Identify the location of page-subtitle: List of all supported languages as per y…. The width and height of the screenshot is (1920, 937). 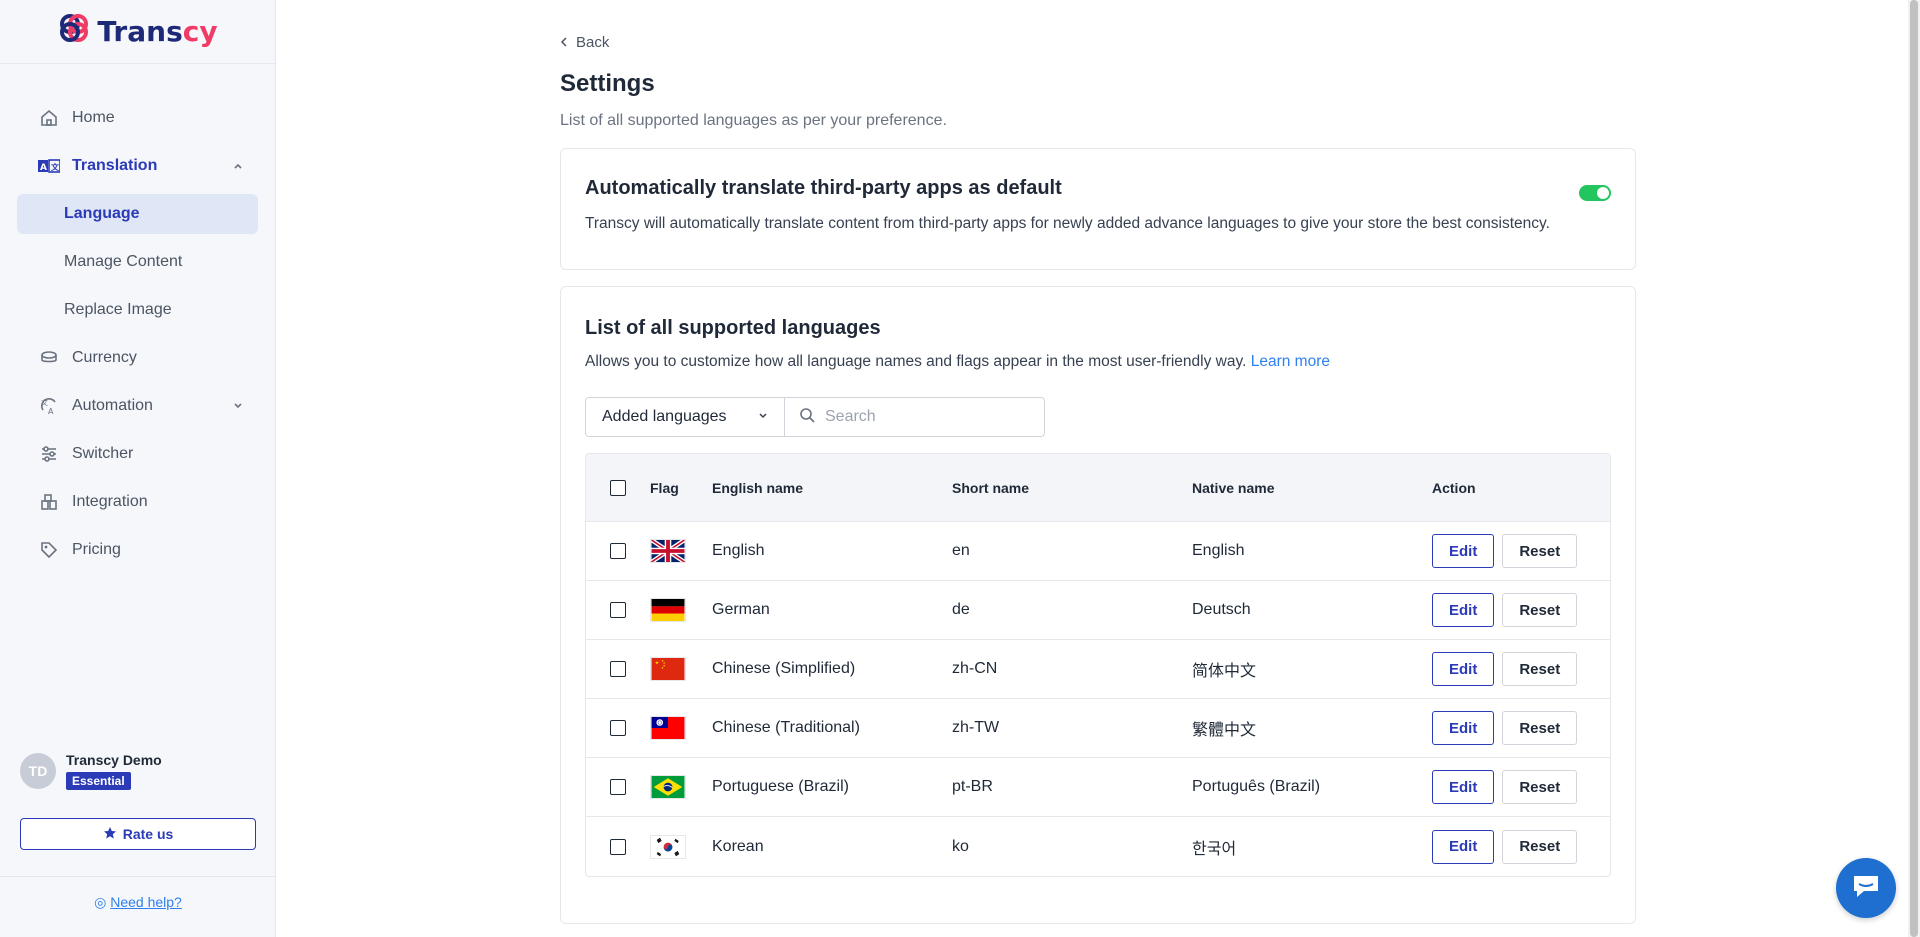
(753, 120).